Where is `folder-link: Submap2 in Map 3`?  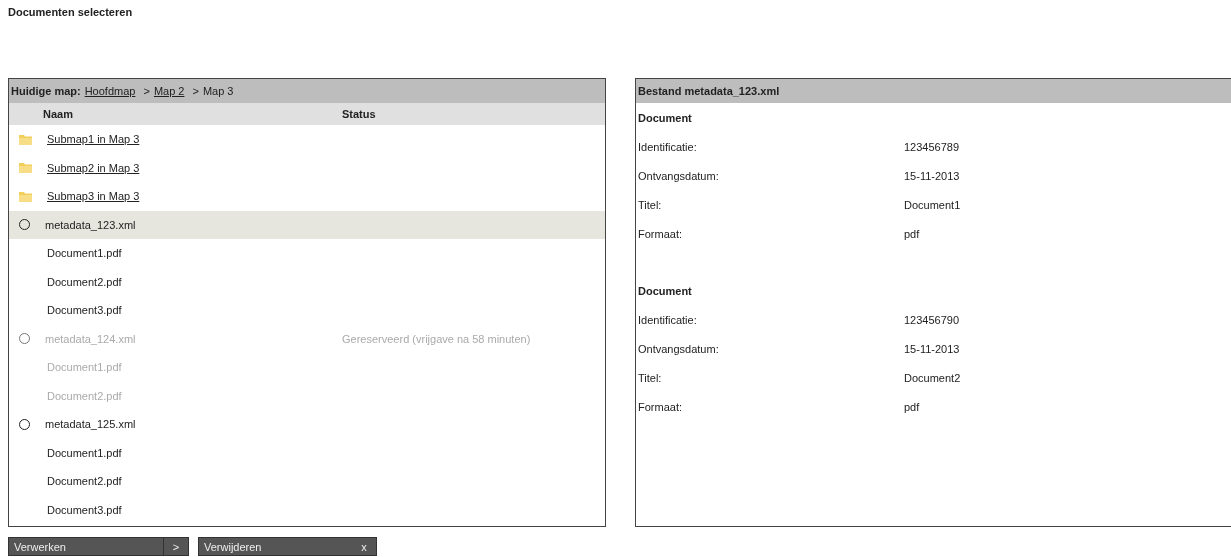
folder-link: Submap2 in Map 3 is located at coordinates (93, 167).